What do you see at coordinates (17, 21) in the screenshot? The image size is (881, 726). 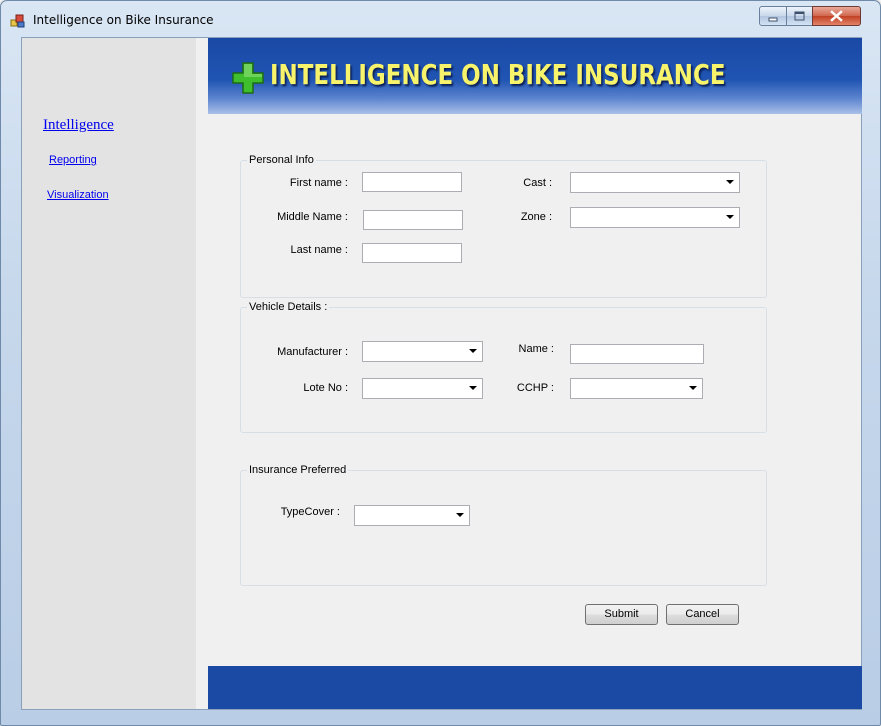 I see `app-icon` at bounding box center [17, 21].